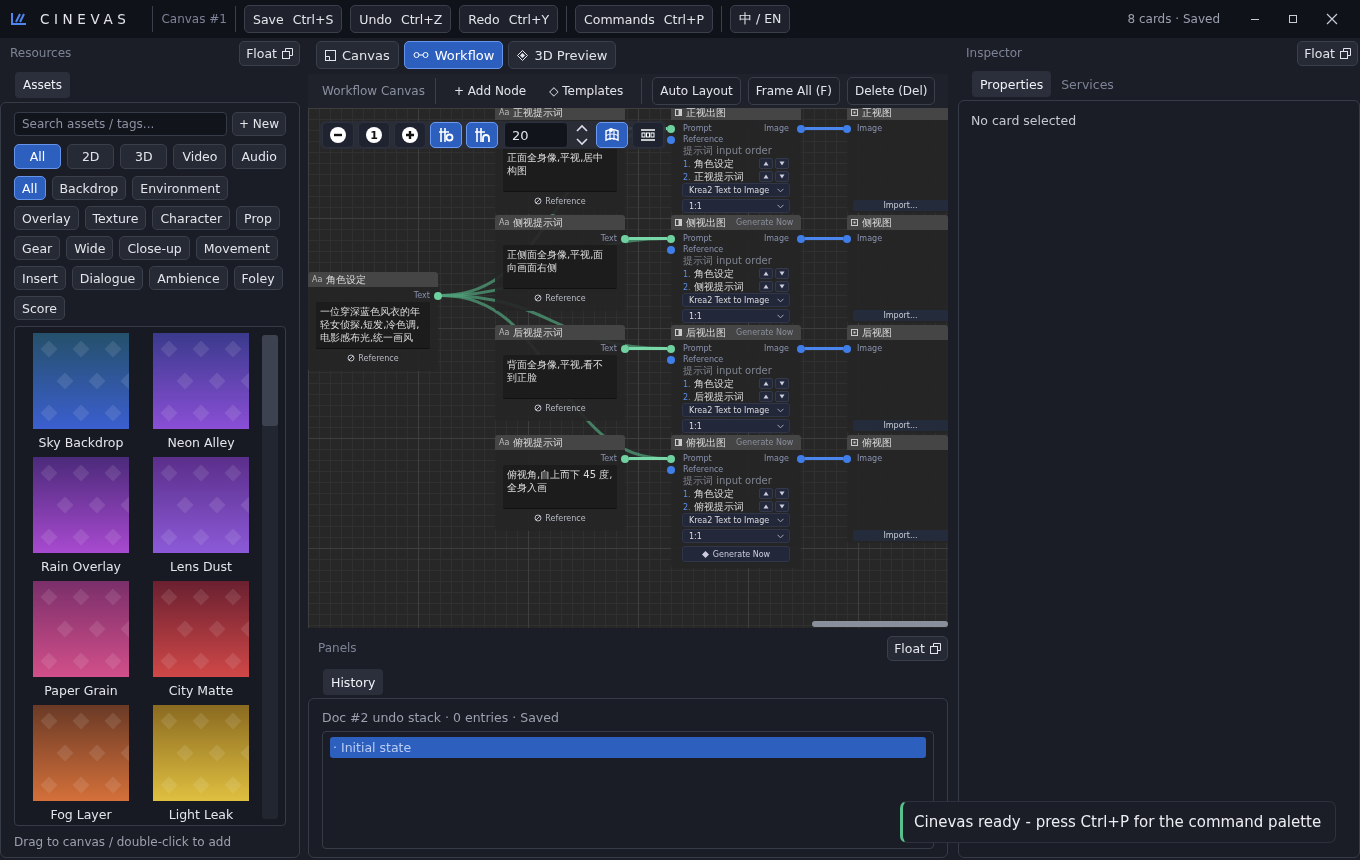 This screenshot has height=860, width=1360. Describe the element at coordinates (374, 135) in the screenshot. I see `reset-zoom-button: 1` at that location.